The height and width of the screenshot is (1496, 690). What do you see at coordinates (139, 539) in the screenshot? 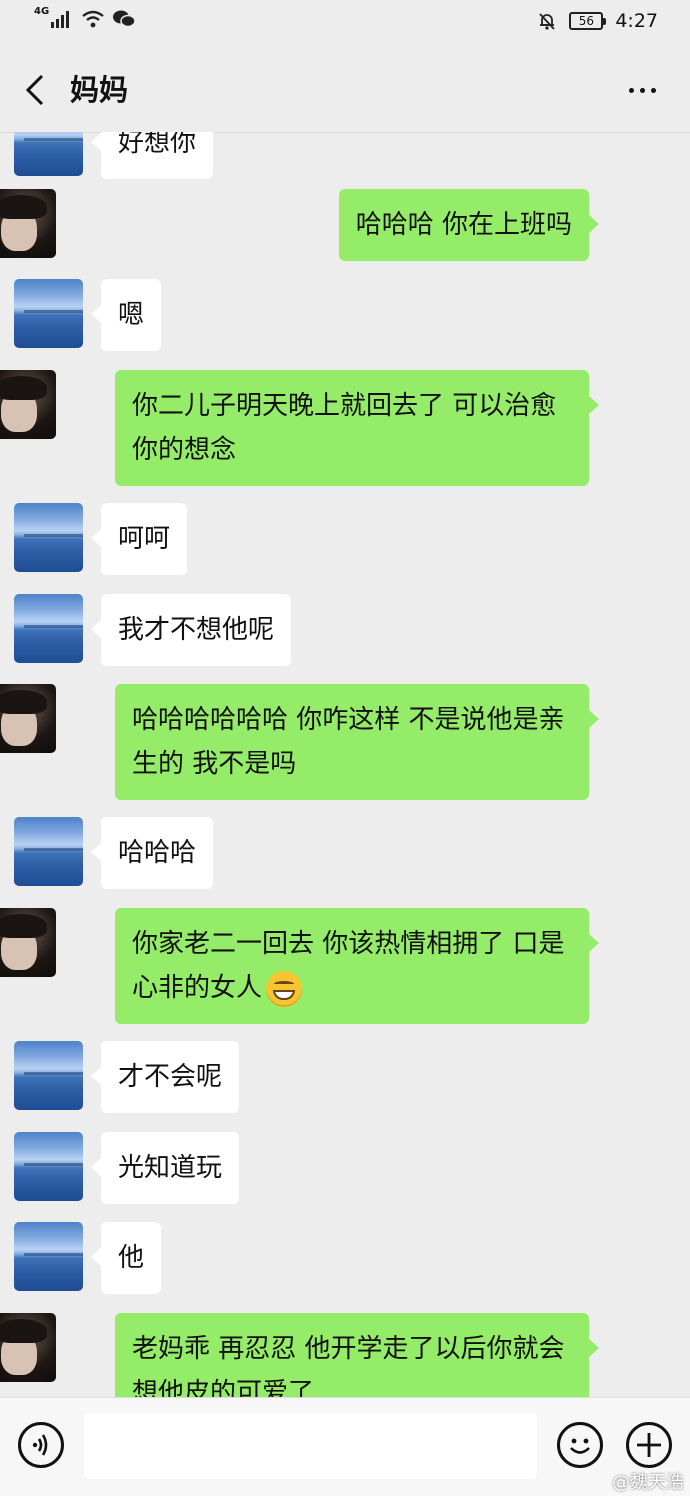
I see `message-bubble: 呵呵` at bounding box center [139, 539].